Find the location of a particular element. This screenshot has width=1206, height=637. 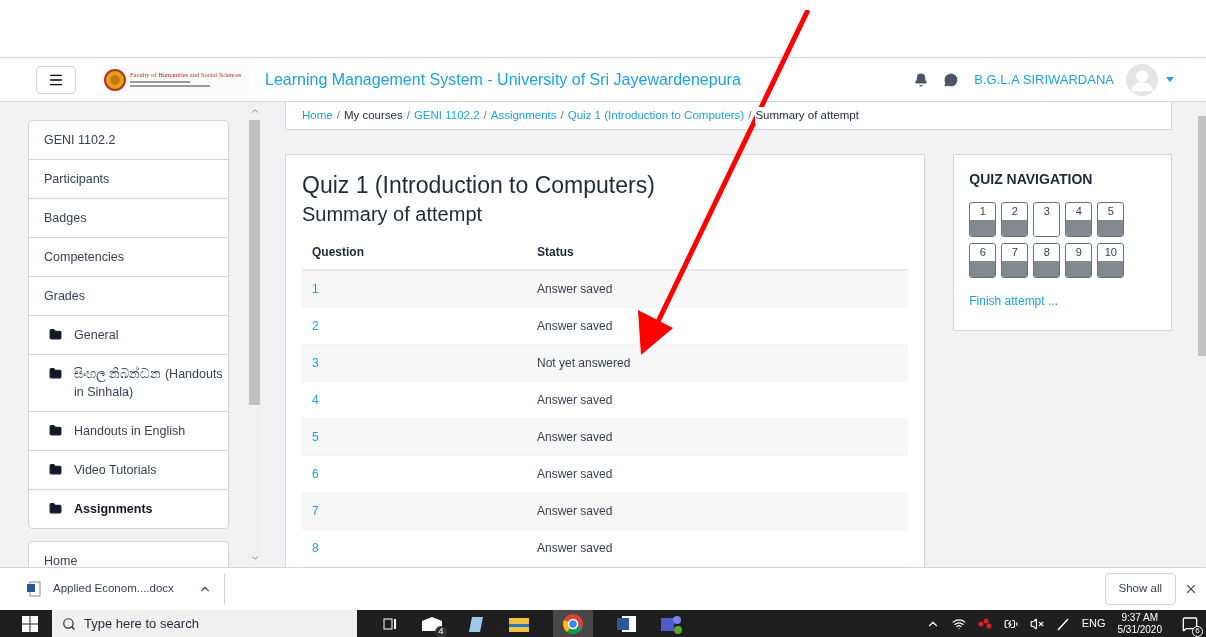

question-nav-button: 9 is located at coordinates (1079, 261).